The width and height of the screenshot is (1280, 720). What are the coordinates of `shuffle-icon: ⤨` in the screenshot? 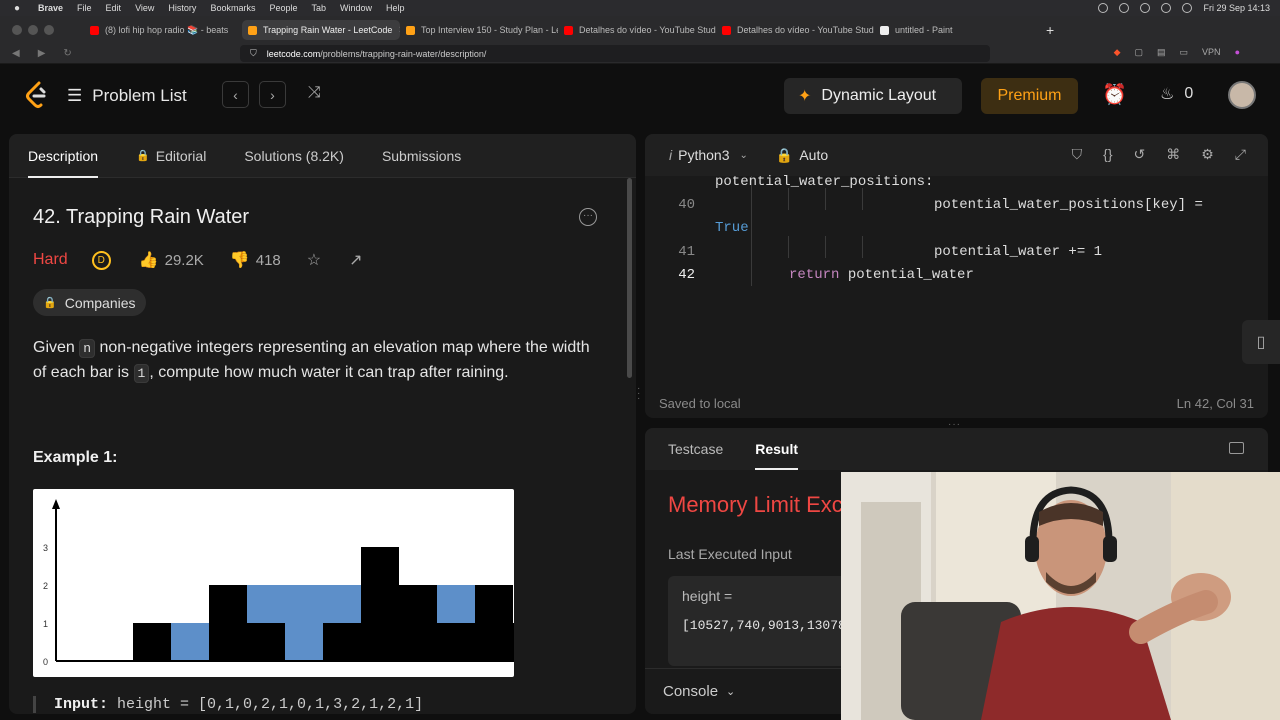 It's located at (314, 93).